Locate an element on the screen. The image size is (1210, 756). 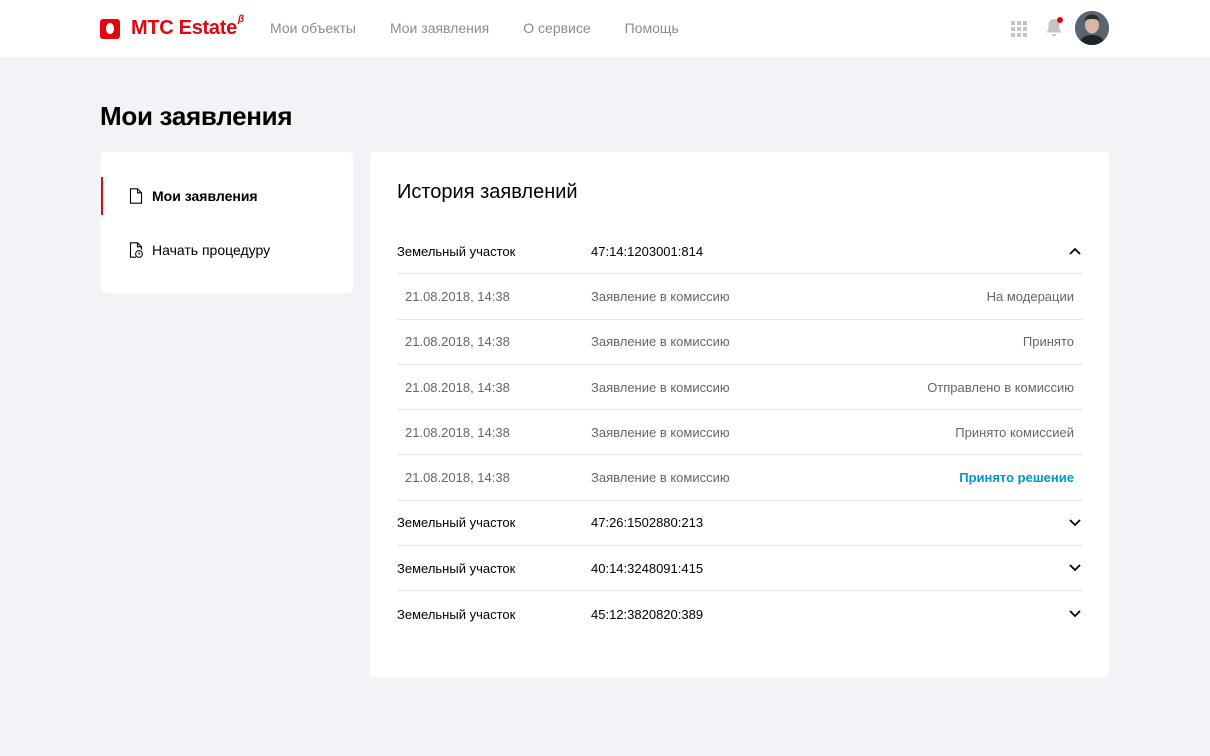
group-row: Земельный участок 47:14:1203001:814 is located at coordinates (740, 252).